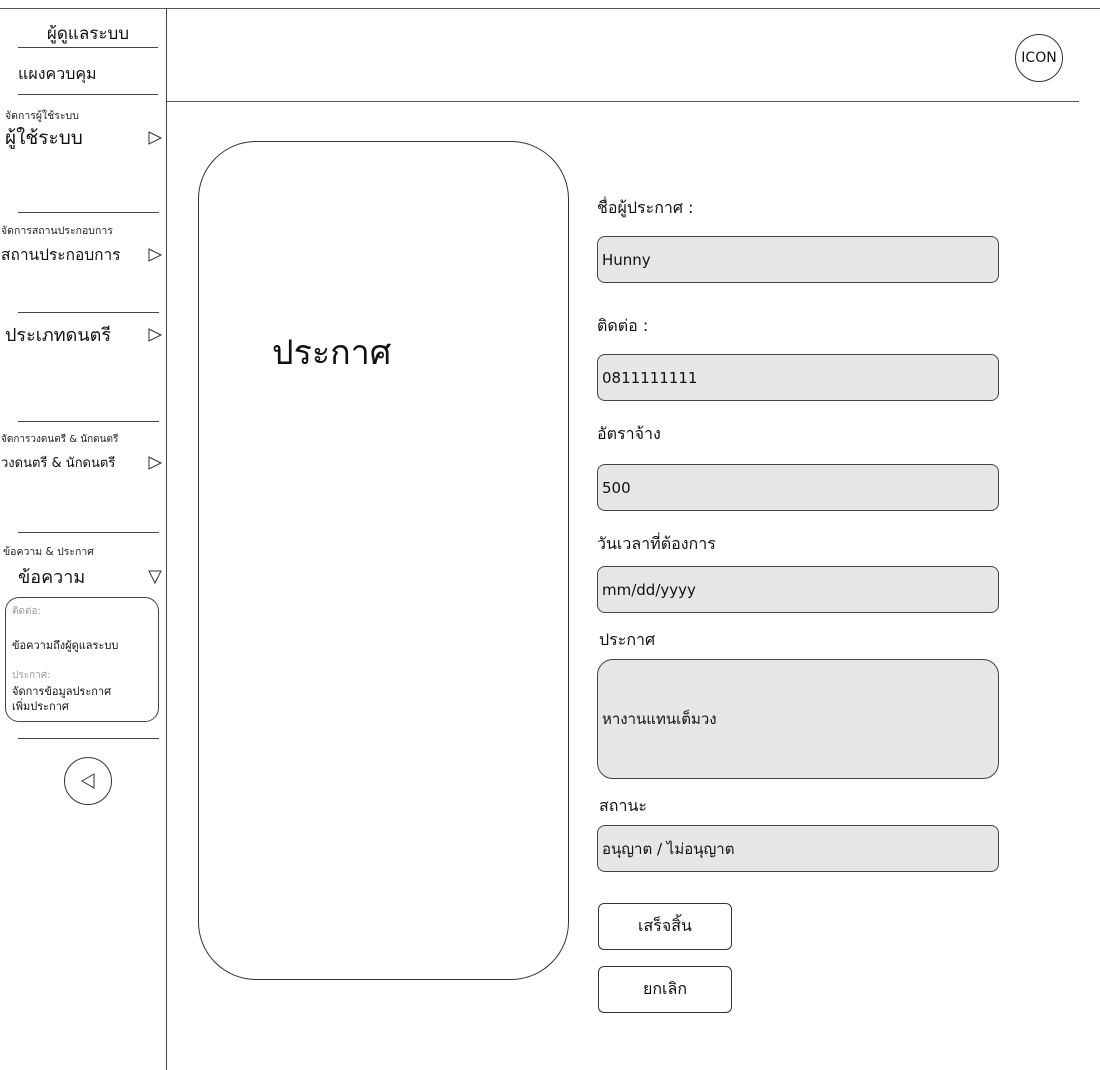 Image resolution: width=1100 pixels, height=1070 pixels. What do you see at coordinates (52, 577) in the screenshot?
I see `sidebar-item-label: ข้อความ` at bounding box center [52, 577].